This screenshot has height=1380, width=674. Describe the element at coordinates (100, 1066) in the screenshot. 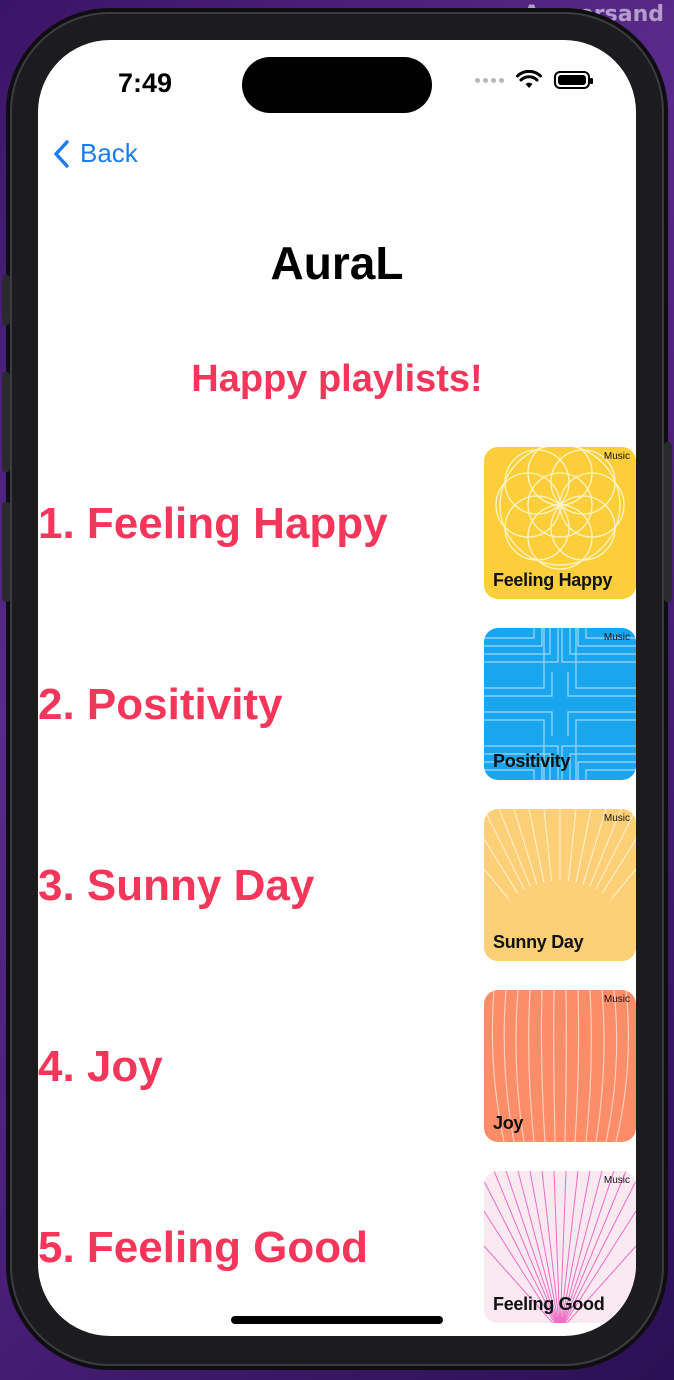

I see `playlist-label: 4. Joy` at that location.